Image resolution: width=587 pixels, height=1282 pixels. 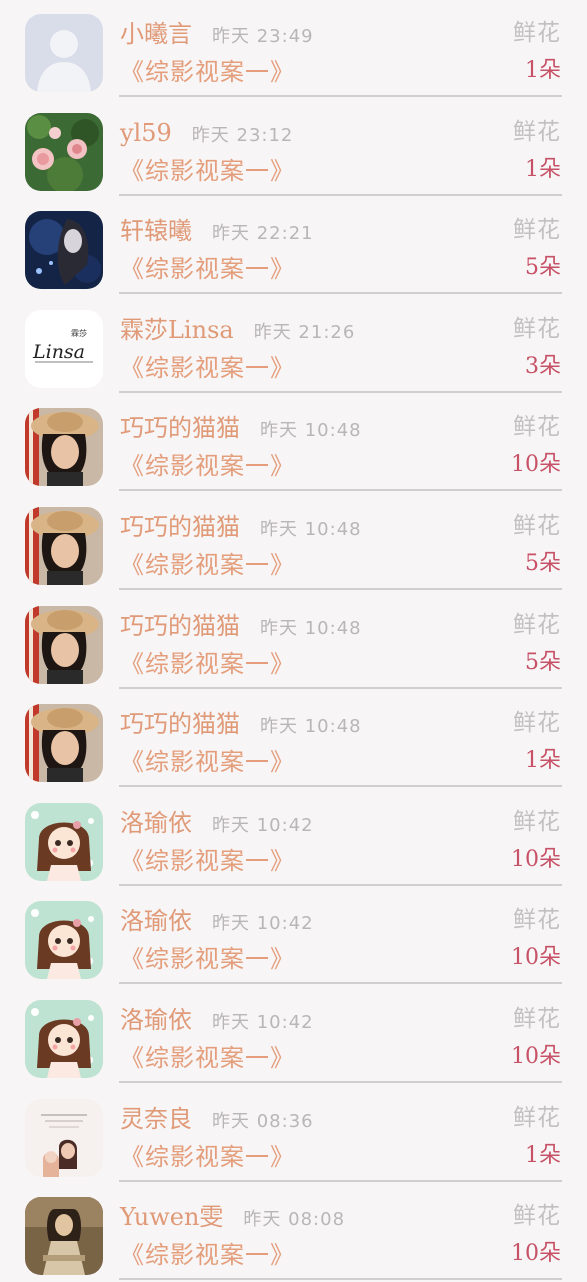 What do you see at coordinates (263, 234) in the screenshot?
I see `gift-timestamp: 昨天 22:21` at bounding box center [263, 234].